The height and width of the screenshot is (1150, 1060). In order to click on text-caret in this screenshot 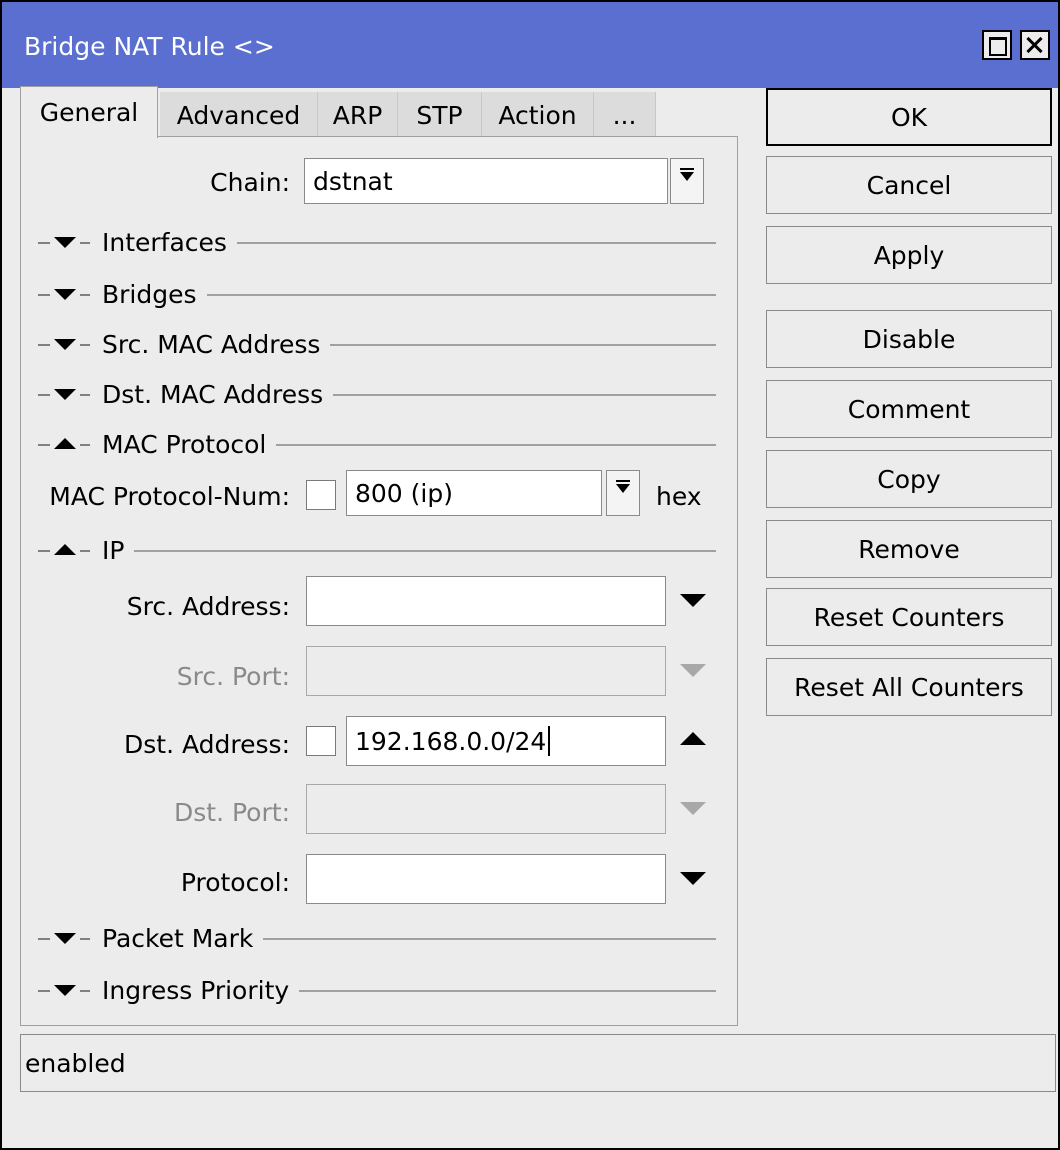, I will do `click(549, 741)`.